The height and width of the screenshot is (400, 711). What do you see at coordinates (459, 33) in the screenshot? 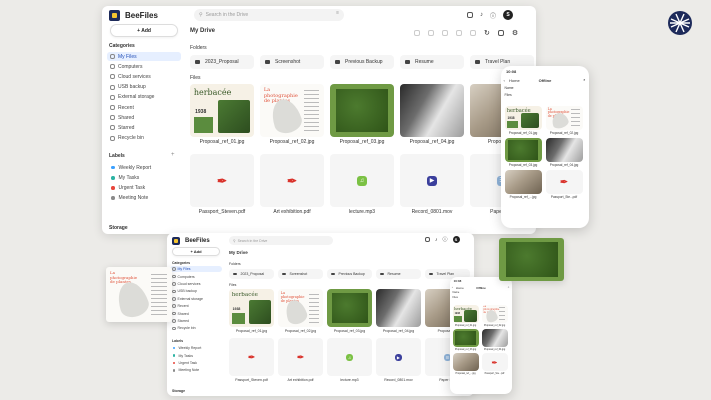
I see `delete-icon` at bounding box center [459, 33].